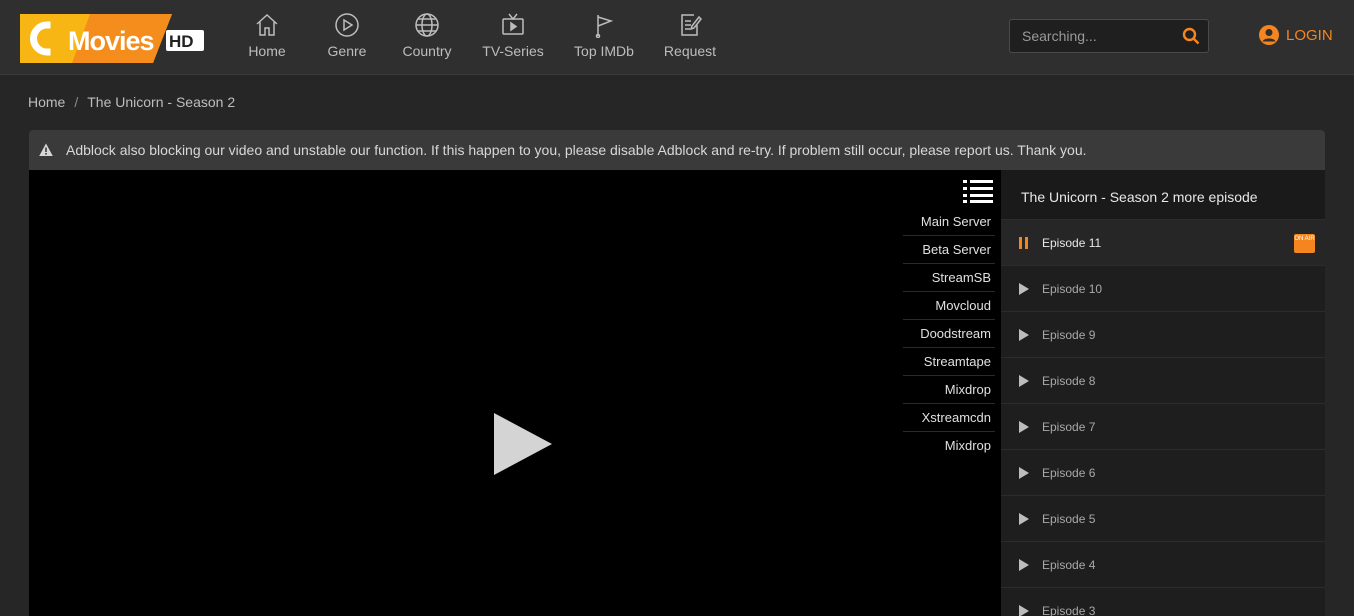 The width and height of the screenshot is (1354, 616). Describe the element at coordinates (1304, 243) in the screenshot. I see `on-air-badge: ON AIR` at that location.